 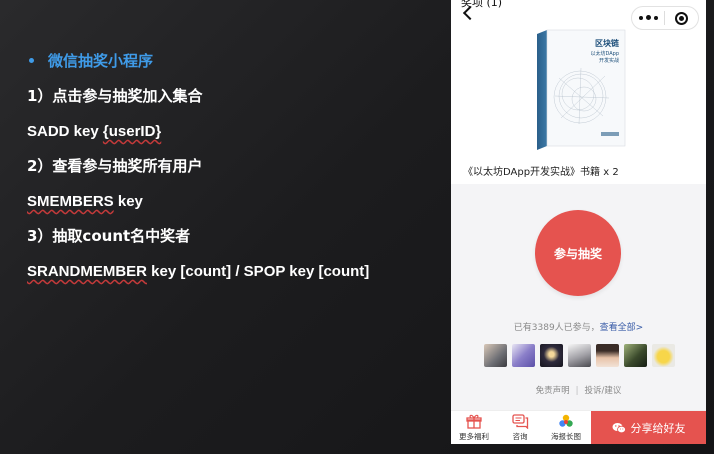 I want to click on tab-poster-label: 海报长图, so click(x=566, y=436).